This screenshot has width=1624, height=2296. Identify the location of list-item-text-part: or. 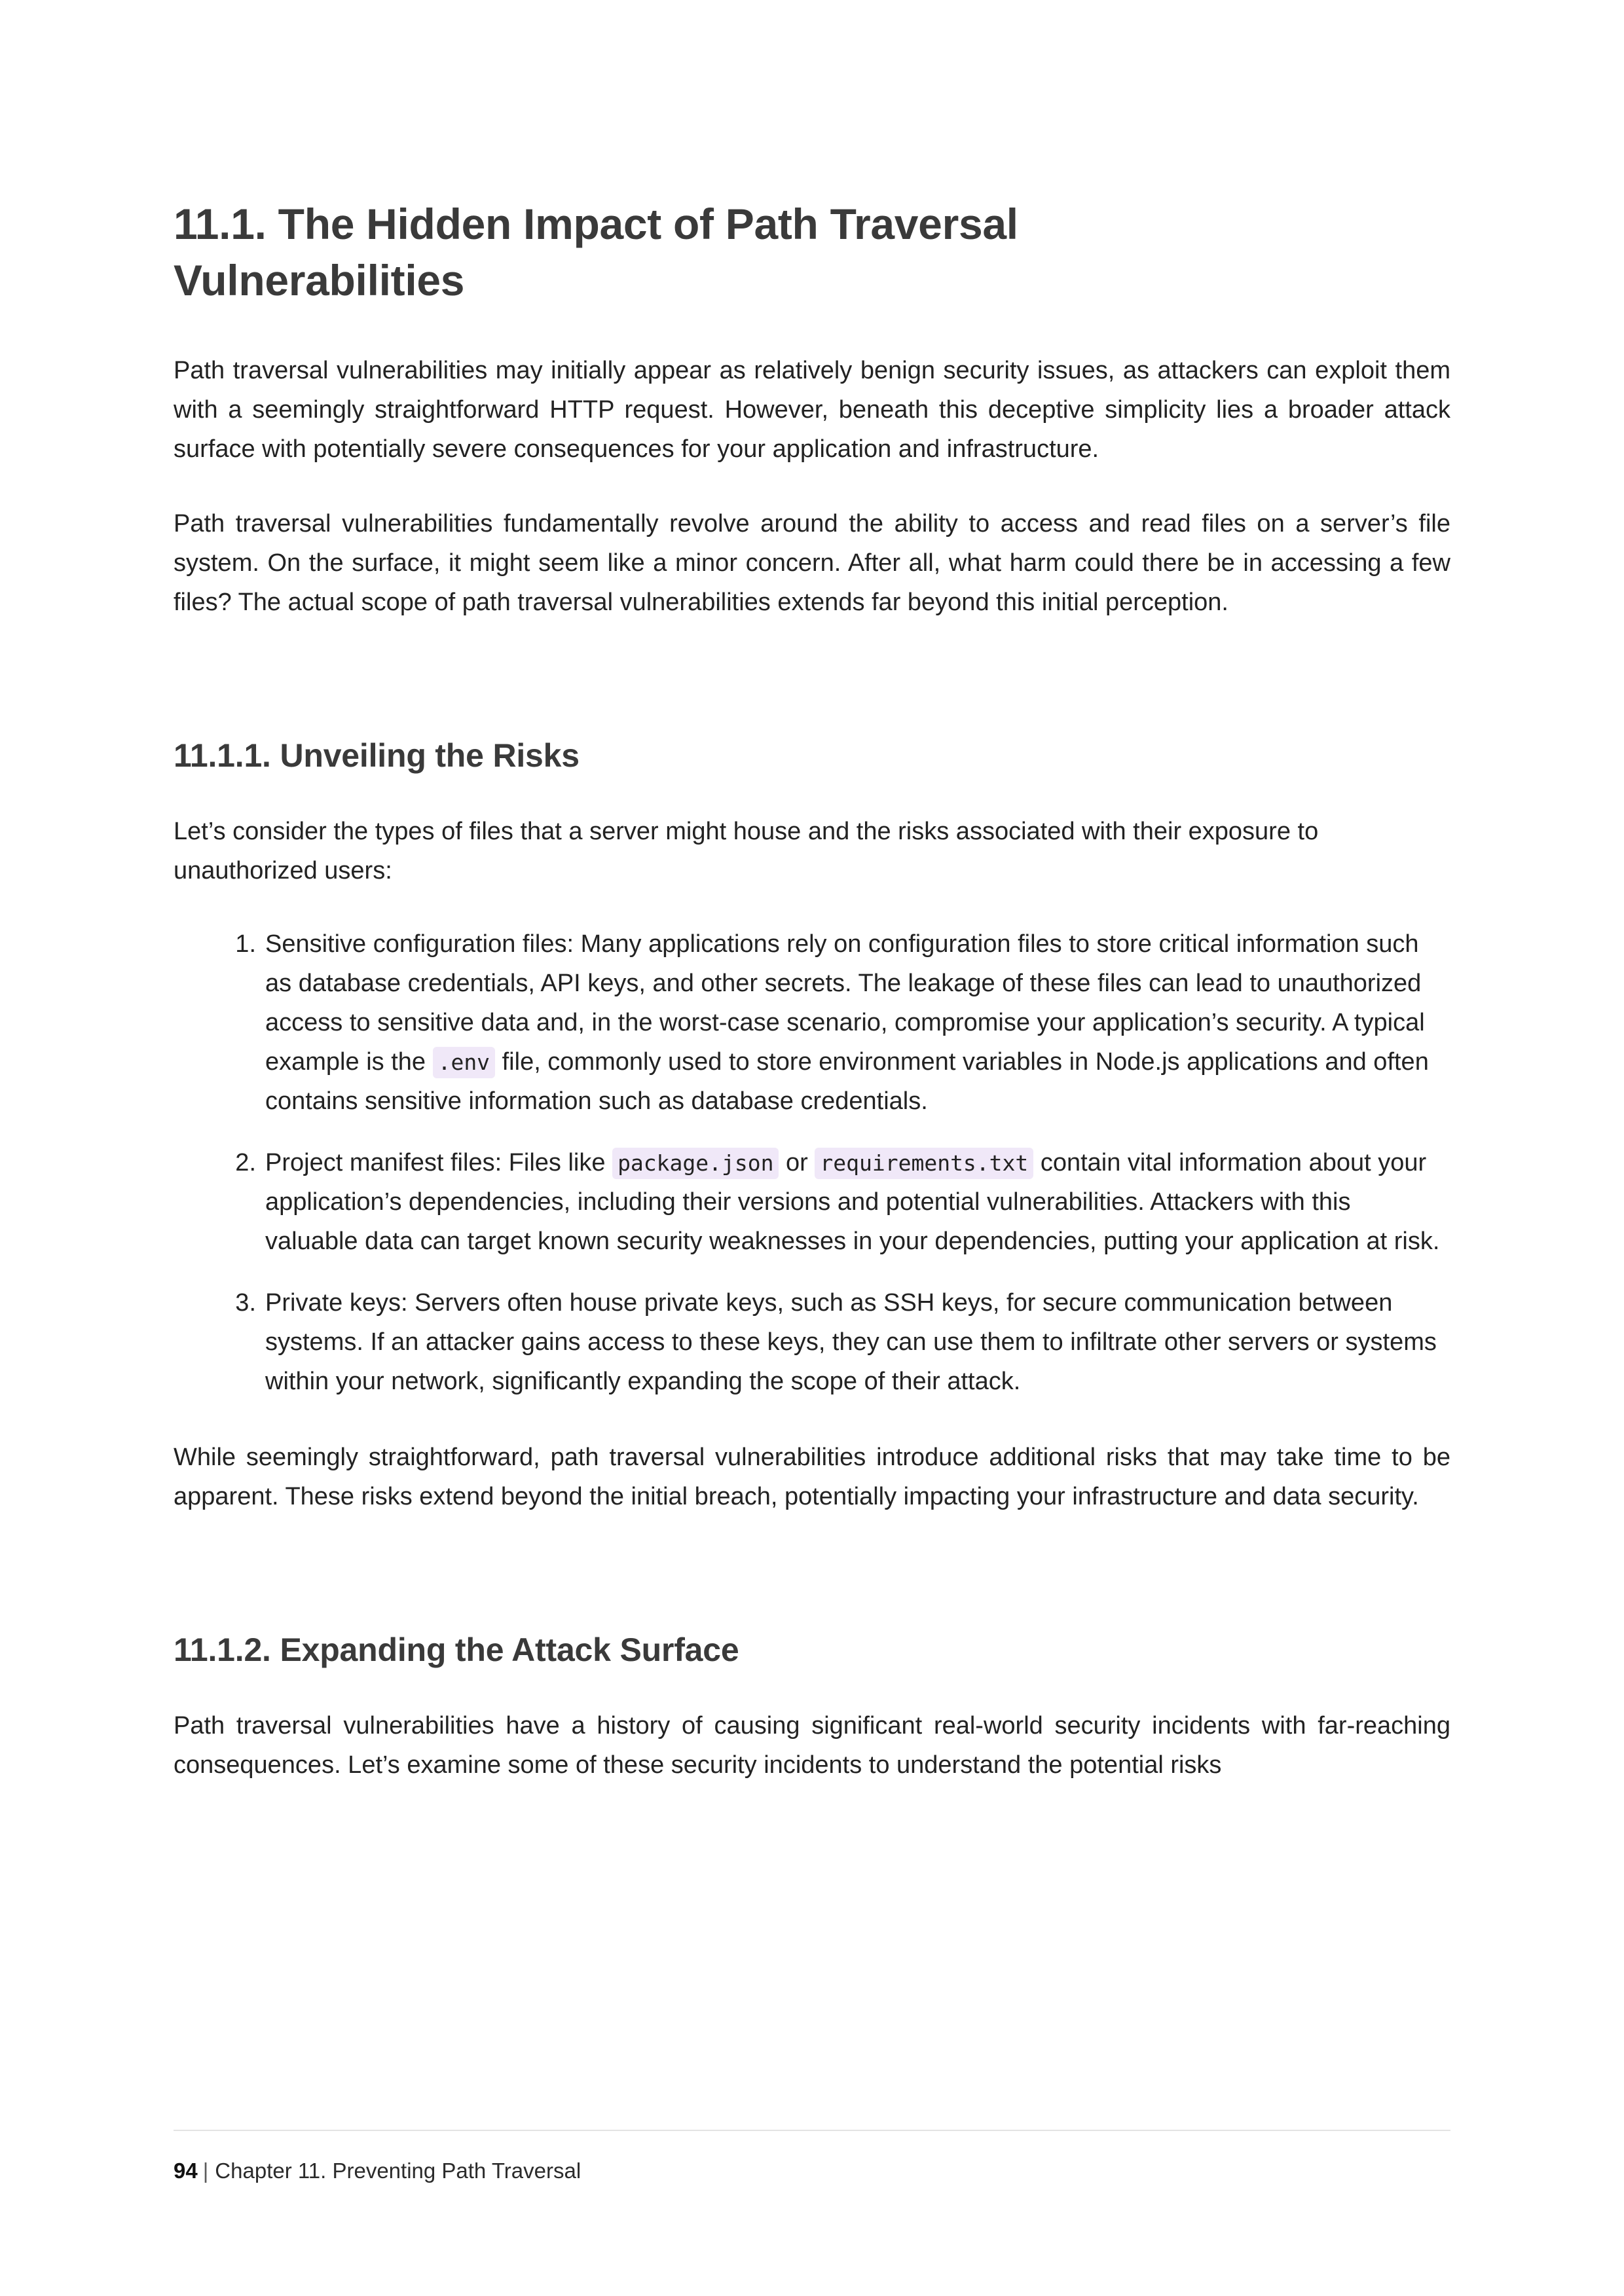
(797, 1162).